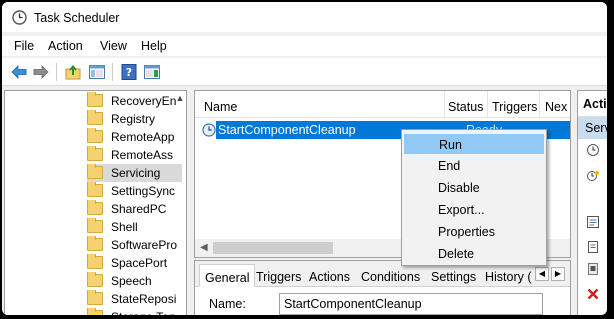 The width and height of the screenshot is (614, 319). I want to click on tree-item-label: Storage Ten, so click(143, 312).